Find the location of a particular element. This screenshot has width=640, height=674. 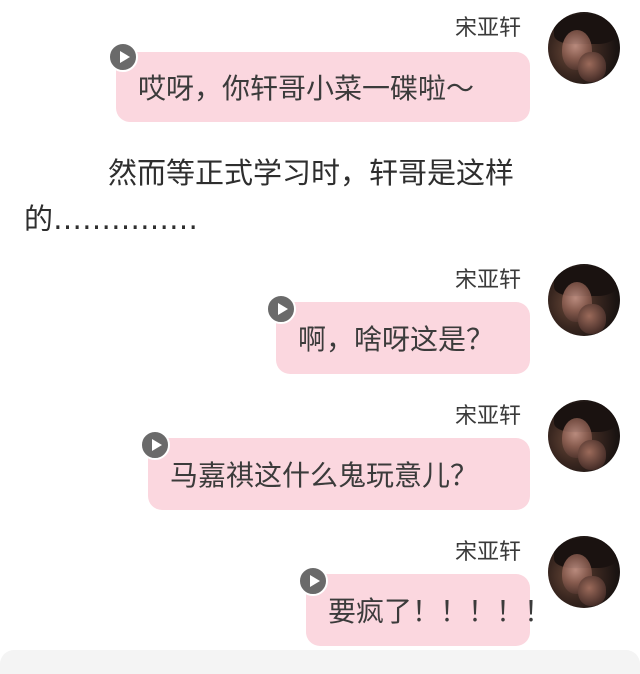

message-text: 要疯了！！！！！ is located at coordinates (440, 611).